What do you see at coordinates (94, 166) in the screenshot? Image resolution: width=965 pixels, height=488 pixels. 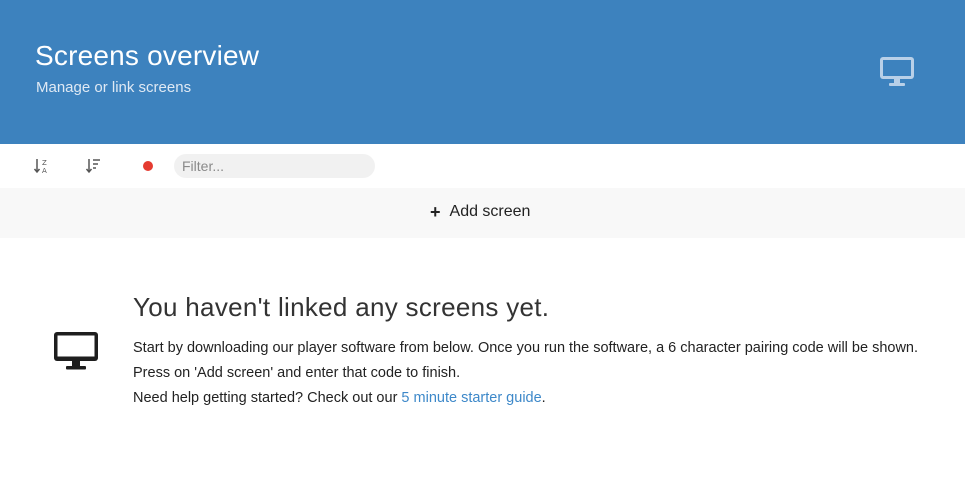 I see `sort-order-icon` at bounding box center [94, 166].